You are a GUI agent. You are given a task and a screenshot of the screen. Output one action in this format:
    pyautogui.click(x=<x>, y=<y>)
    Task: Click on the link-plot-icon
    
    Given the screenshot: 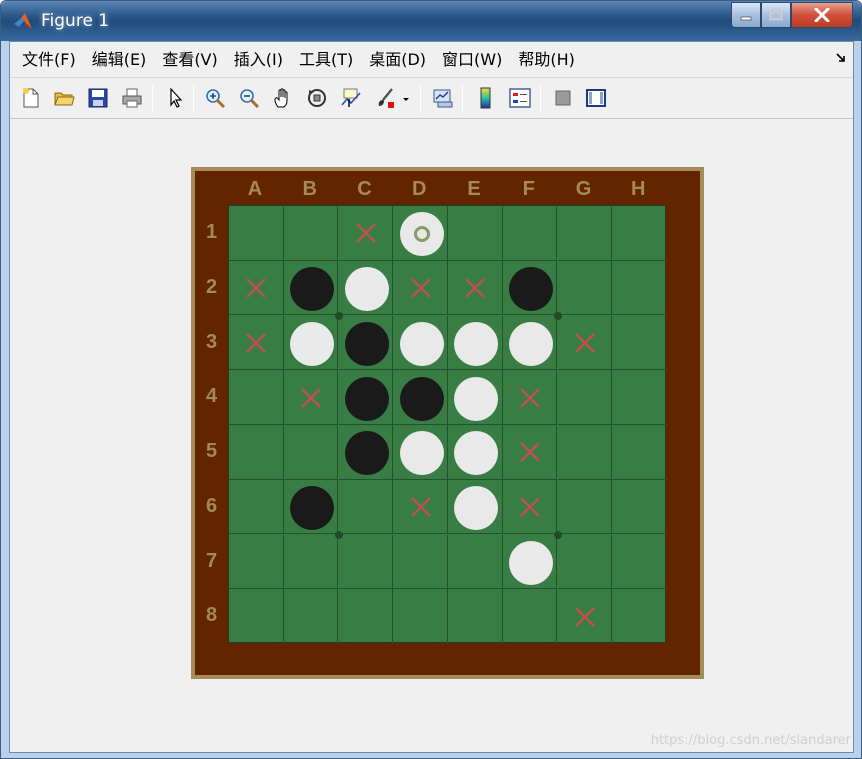 What is the action you would take?
    pyautogui.click(x=443, y=98)
    